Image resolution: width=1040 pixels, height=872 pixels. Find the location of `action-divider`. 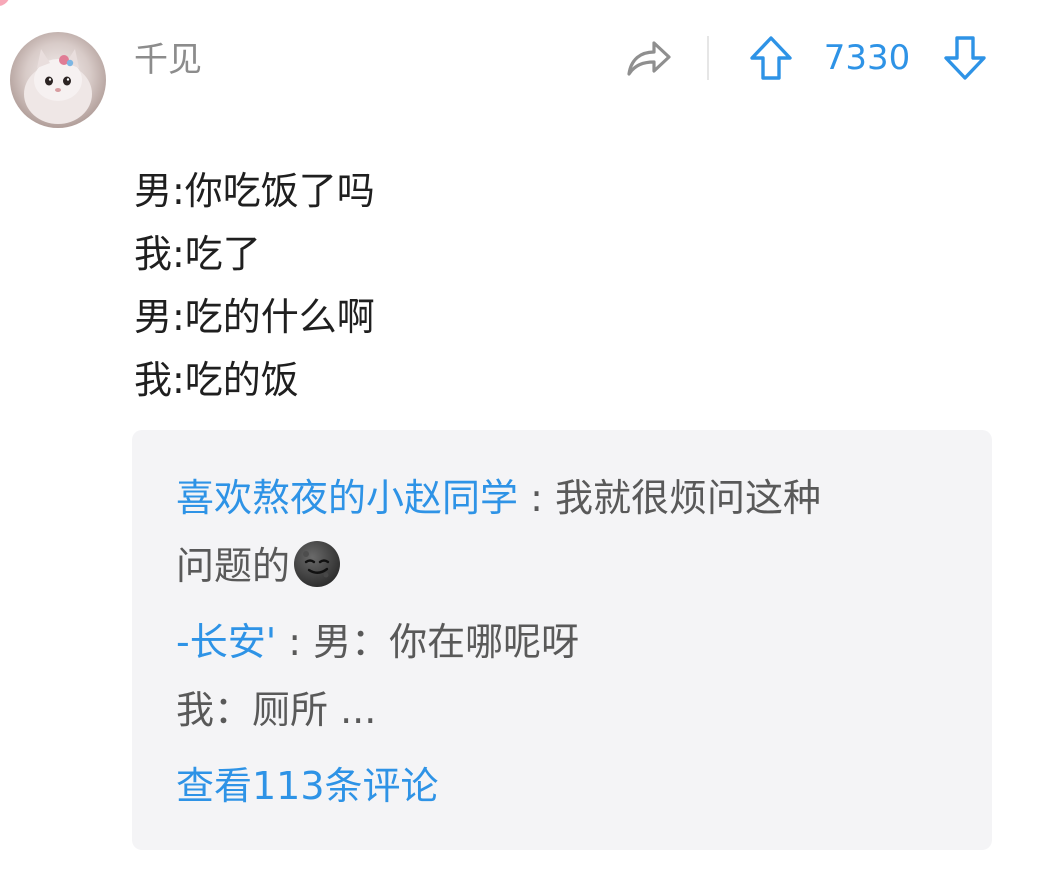

action-divider is located at coordinates (708, 58).